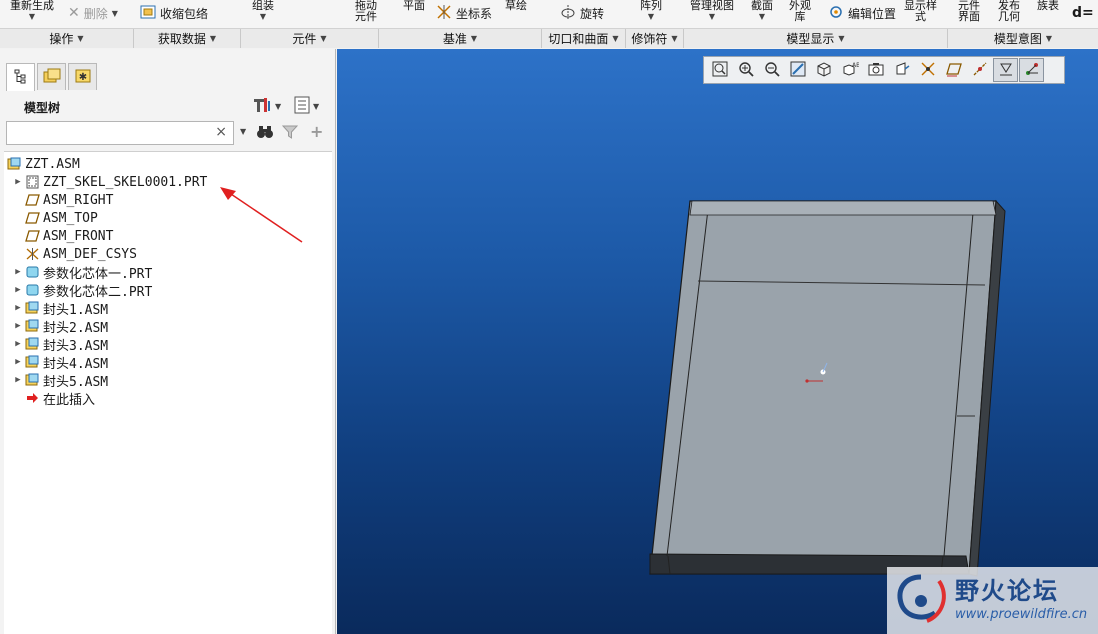 The height and width of the screenshot is (634, 1098). Describe the element at coordinates (221, 132) in the screenshot. I see `clear-search-icon: ×` at that location.